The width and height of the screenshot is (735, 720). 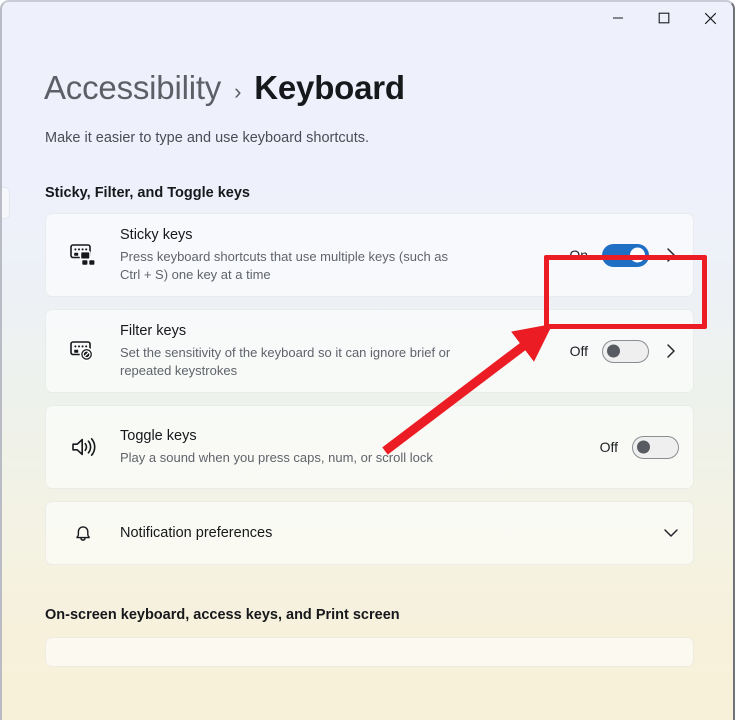 What do you see at coordinates (153, 330) in the screenshot?
I see `setting-title: Filter keys` at bounding box center [153, 330].